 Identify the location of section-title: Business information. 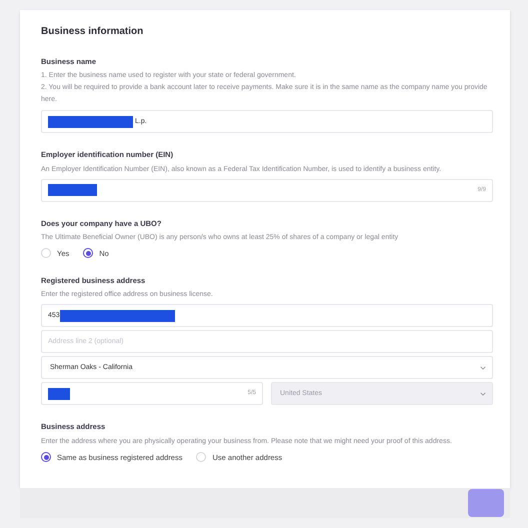
(92, 32).